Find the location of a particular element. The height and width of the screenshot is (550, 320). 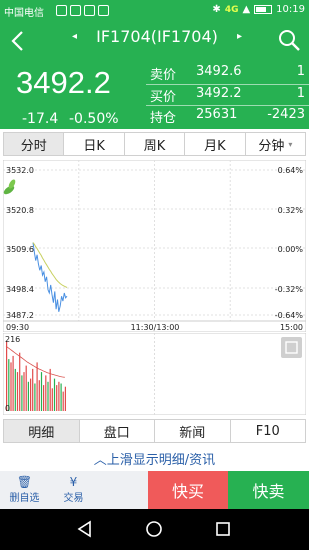

volume-chart: 216 0 is located at coordinates (154, 374).